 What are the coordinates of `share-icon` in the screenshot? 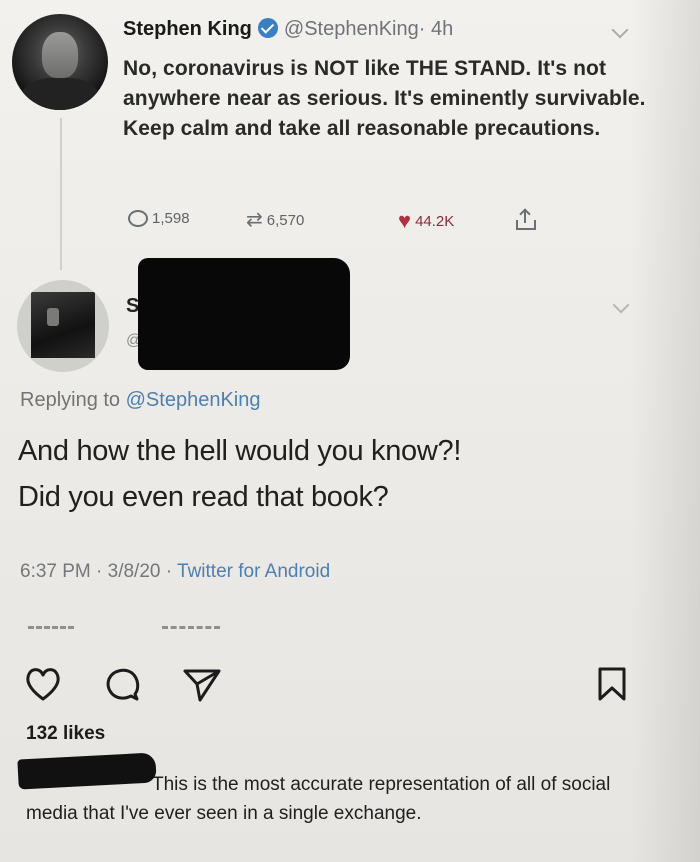 It's located at (526, 219).